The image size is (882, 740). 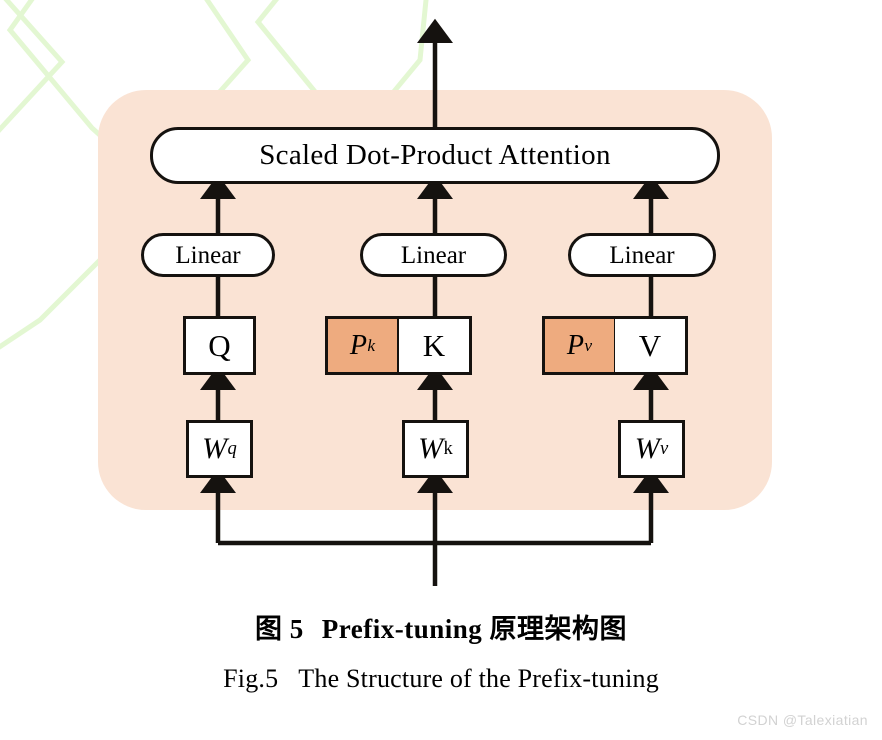 What do you see at coordinates (402, 629) in the screenshot?
I see `caption-chinese-title-term: Prefix-tuning` at bounding box center [402, 629].